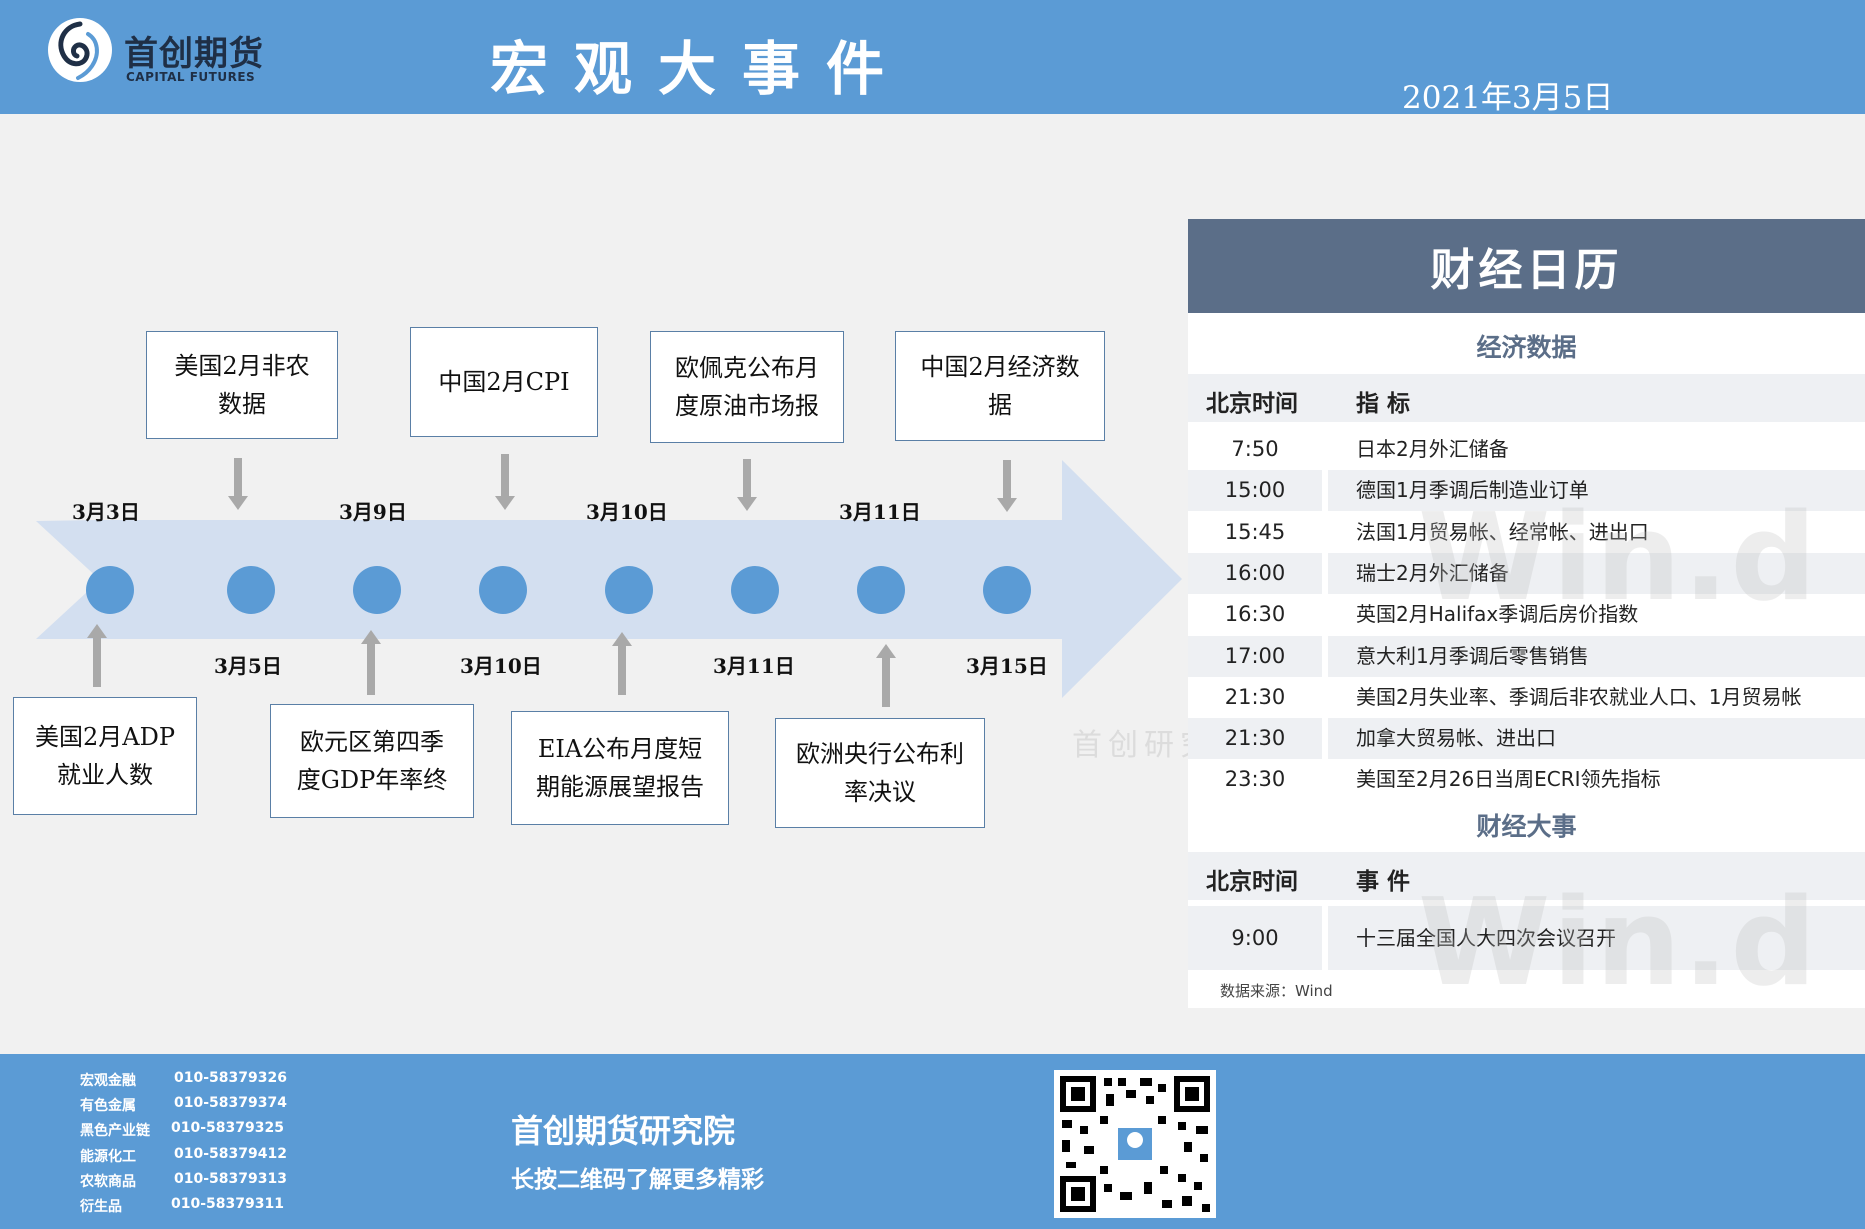 This screenshot has width=1865, height=1229. I want to click on table-row: 7:50 日本2月外汇储备, so click(1526, 449).